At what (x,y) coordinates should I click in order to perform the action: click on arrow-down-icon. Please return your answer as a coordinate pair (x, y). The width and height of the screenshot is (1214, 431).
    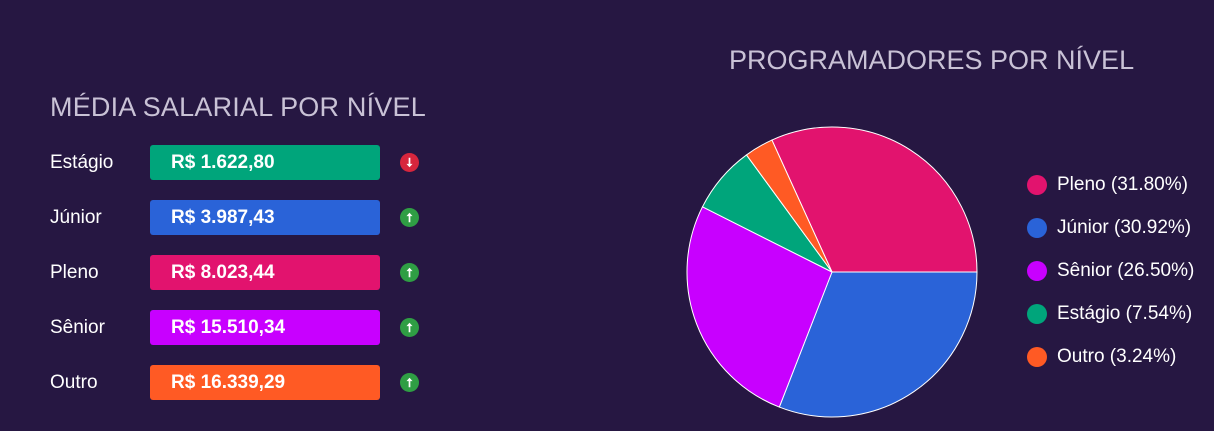
    Looking at the image, I should click on (409, 162).